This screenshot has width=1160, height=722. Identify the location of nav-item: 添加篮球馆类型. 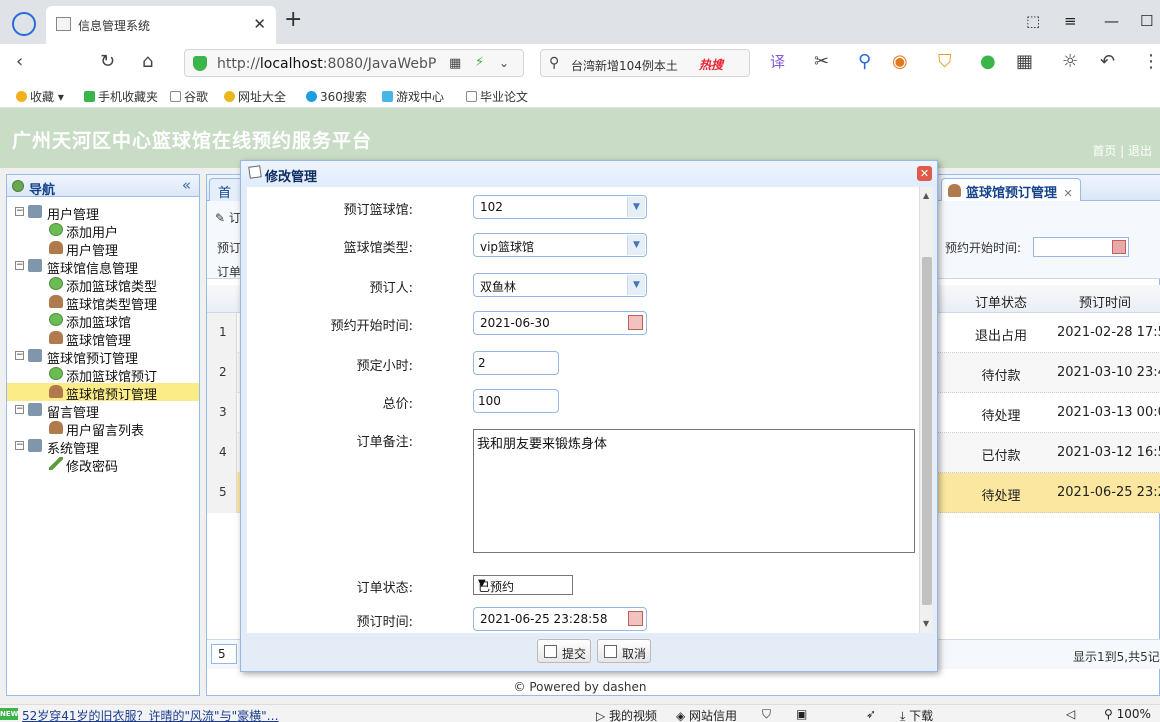
(103, 285).